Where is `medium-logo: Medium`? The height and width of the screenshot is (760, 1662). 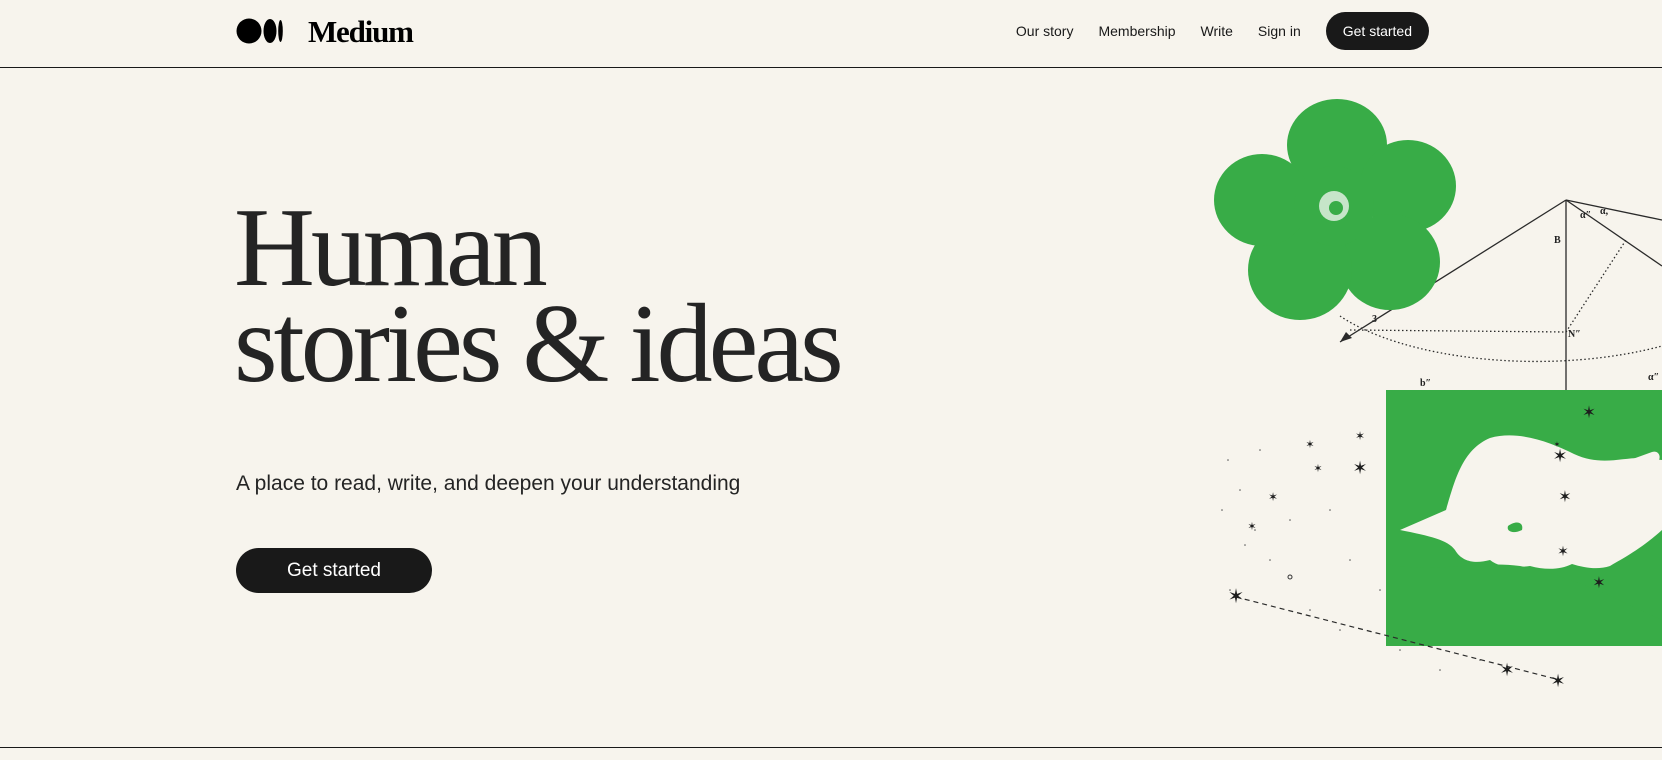
medium-logo: Medium is located at coordinates (325, 31).